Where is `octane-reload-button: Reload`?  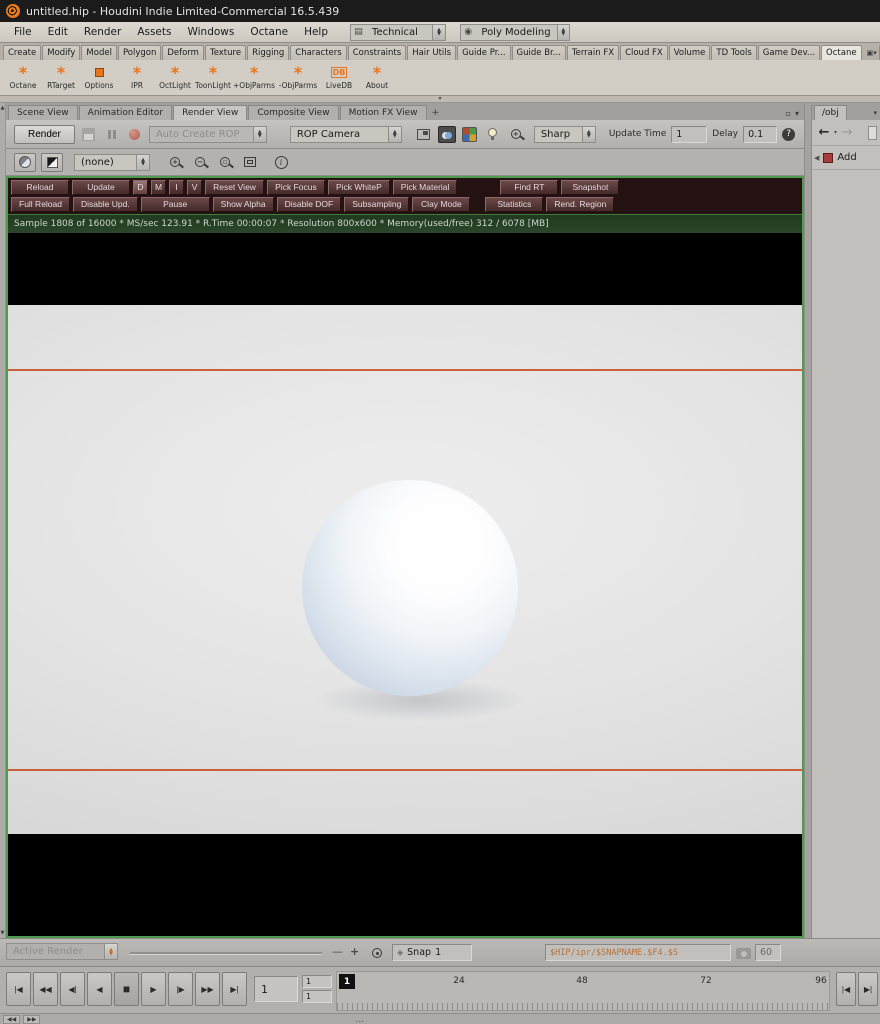 octane-reload-button: Reload is located at coordinates (40, 187).